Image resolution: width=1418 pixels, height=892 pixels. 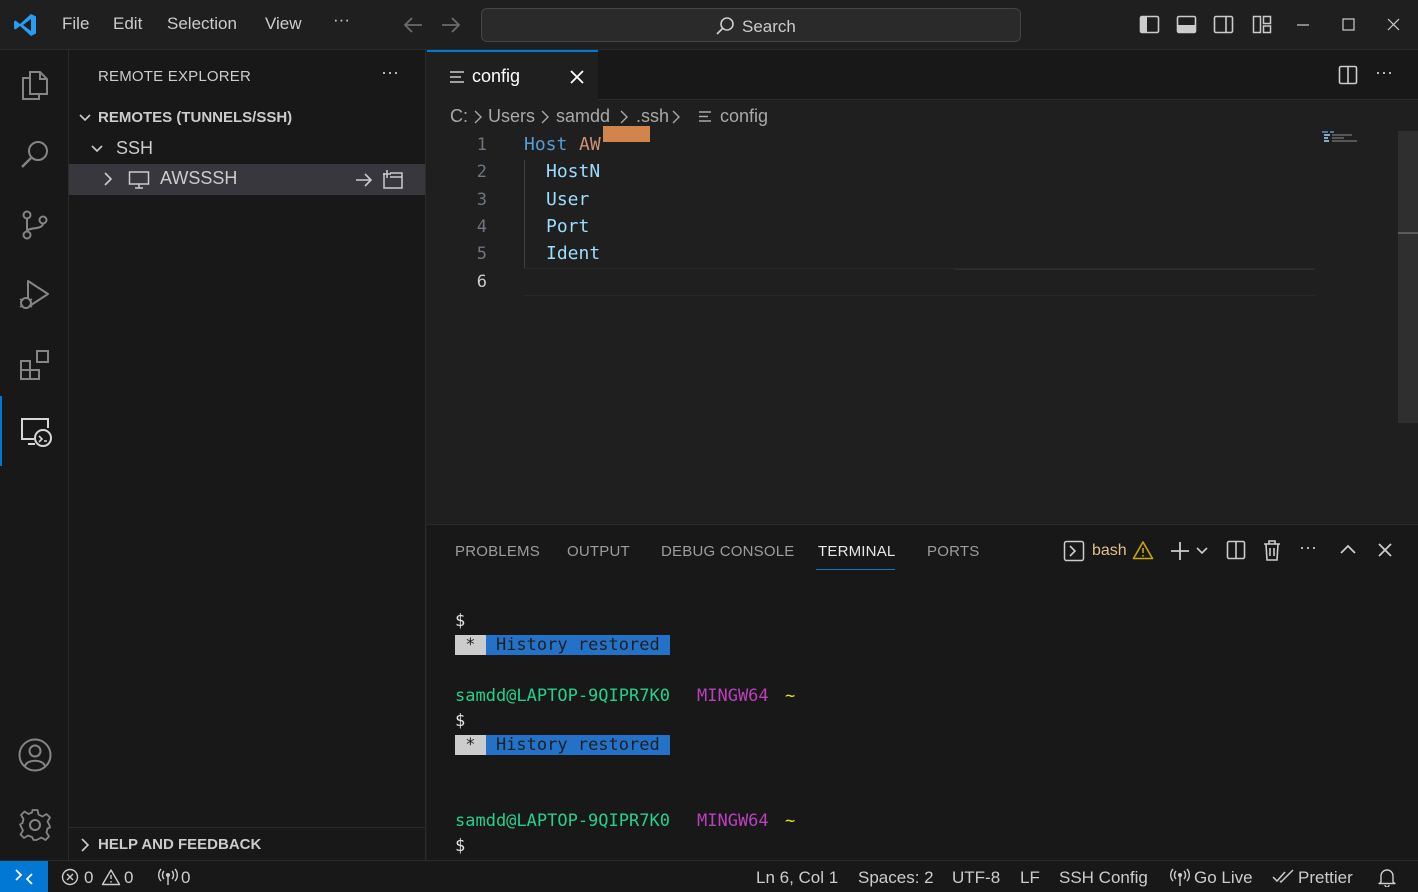 What do you see at coordinates (128, 878) in the screenshot?
I see `warning-count: 0` at bounding box center [128, 878].